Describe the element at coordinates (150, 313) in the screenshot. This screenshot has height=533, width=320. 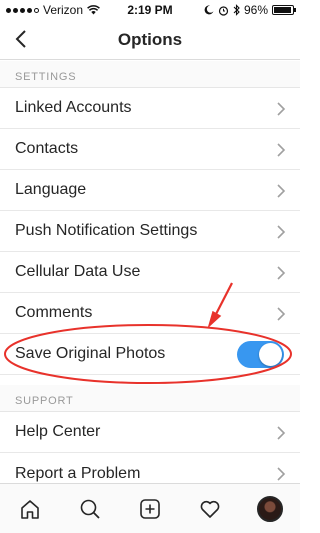
I see `settings-item-comments: Comments` at that location.